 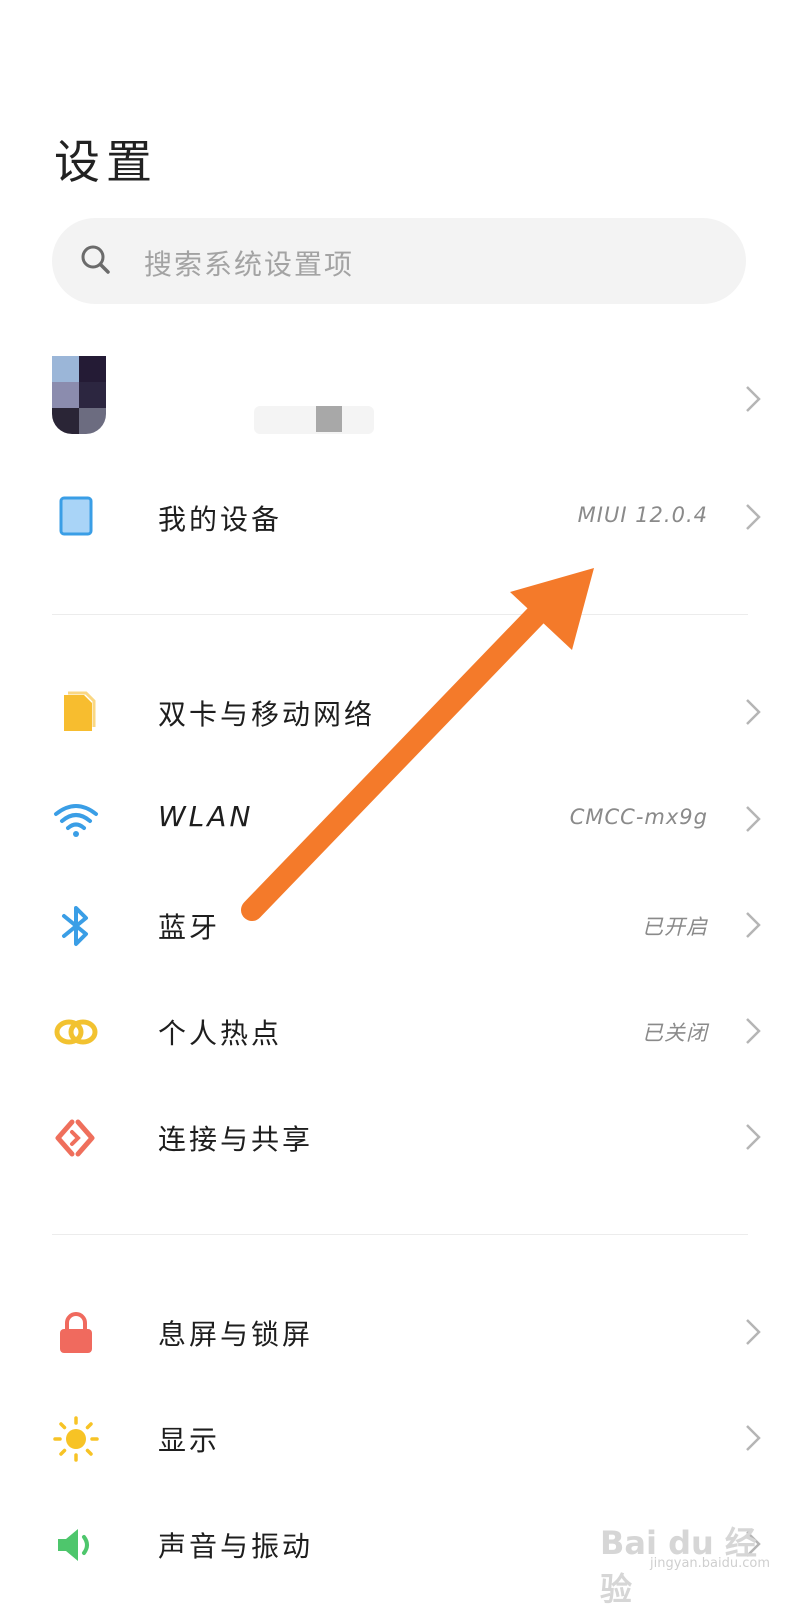 I want to click on baidu-watermark: Bai du 经验 jingyan.baidu.com, so click(x=690, y=1561).